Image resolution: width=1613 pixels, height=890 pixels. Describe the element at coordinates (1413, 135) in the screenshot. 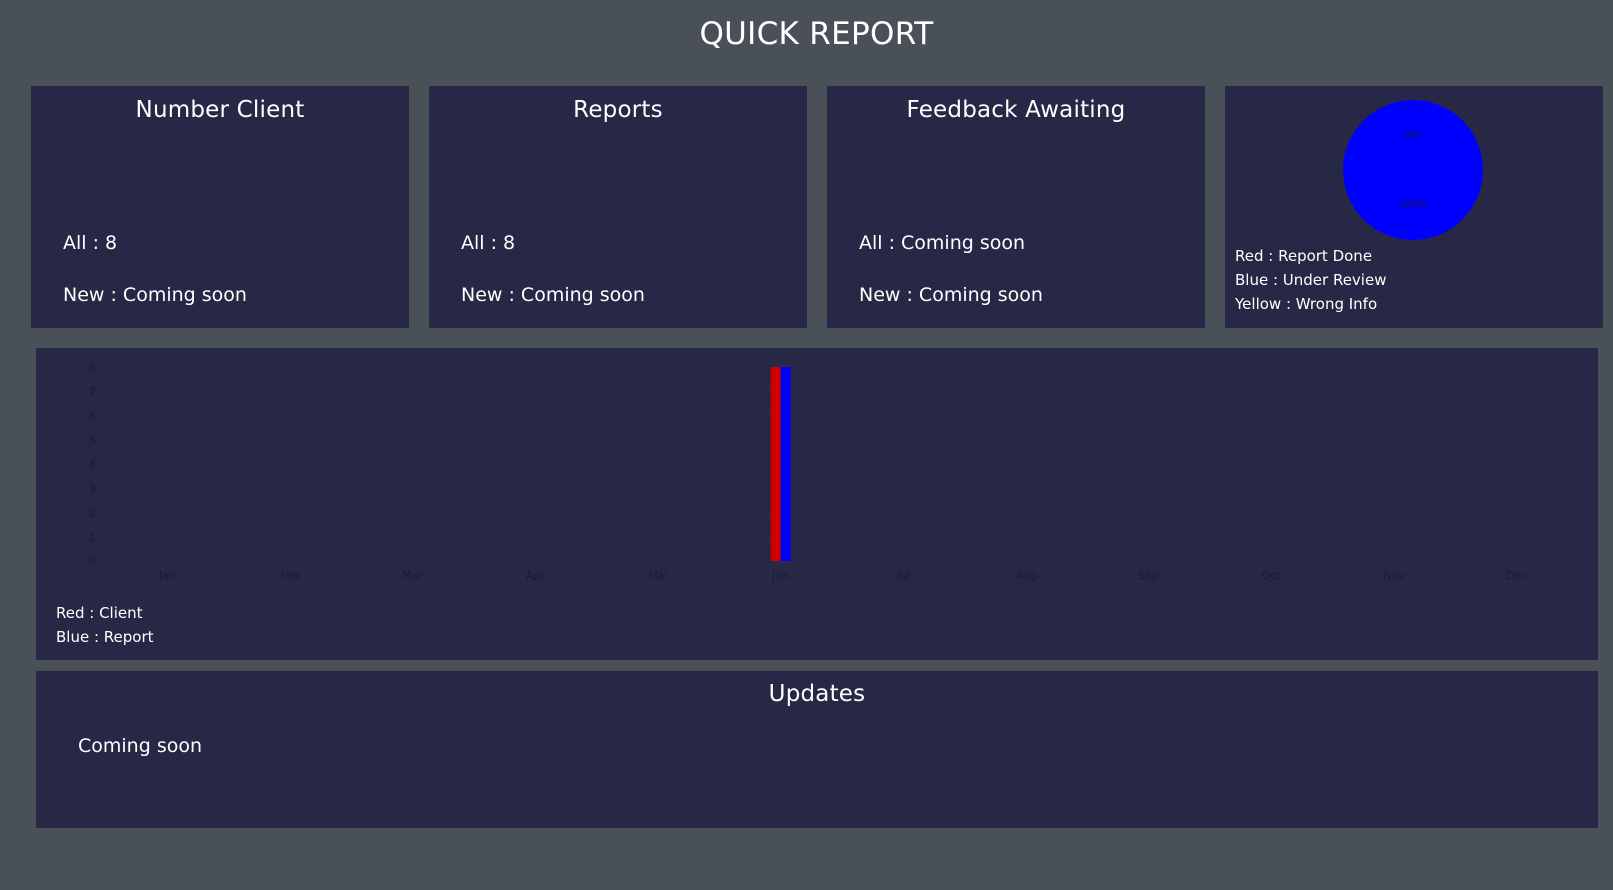

I see `pie-label-zero-percent: 0%` at that location.